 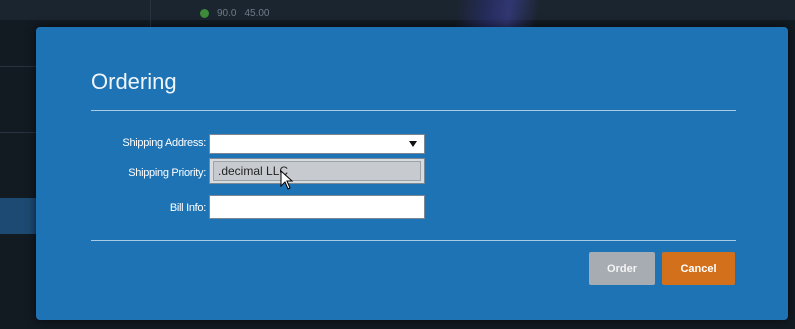 I want to click on dropdown-option-decimal-llc: .decimal LLC, so click(x=317, y=171).